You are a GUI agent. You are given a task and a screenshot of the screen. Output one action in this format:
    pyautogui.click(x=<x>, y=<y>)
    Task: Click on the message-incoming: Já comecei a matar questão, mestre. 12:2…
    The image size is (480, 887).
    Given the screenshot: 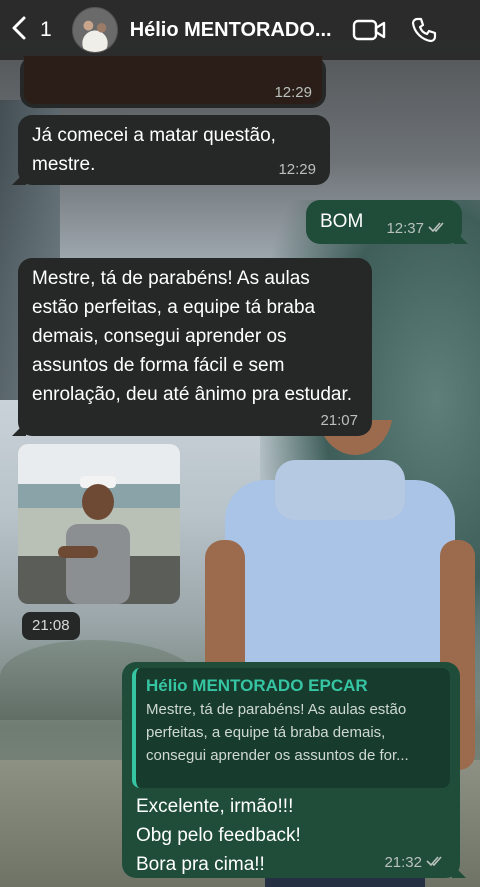 What is the action you would take?
    pyautogui.click(x=171, y=150)
    